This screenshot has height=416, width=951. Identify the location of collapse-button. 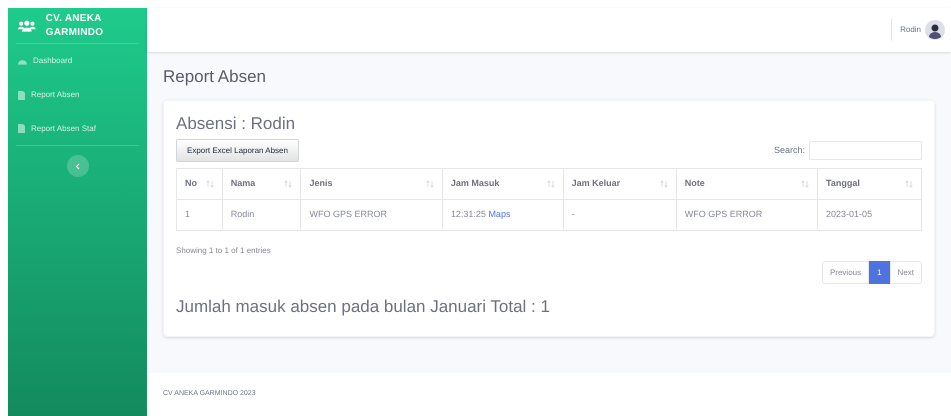
(77, 166).